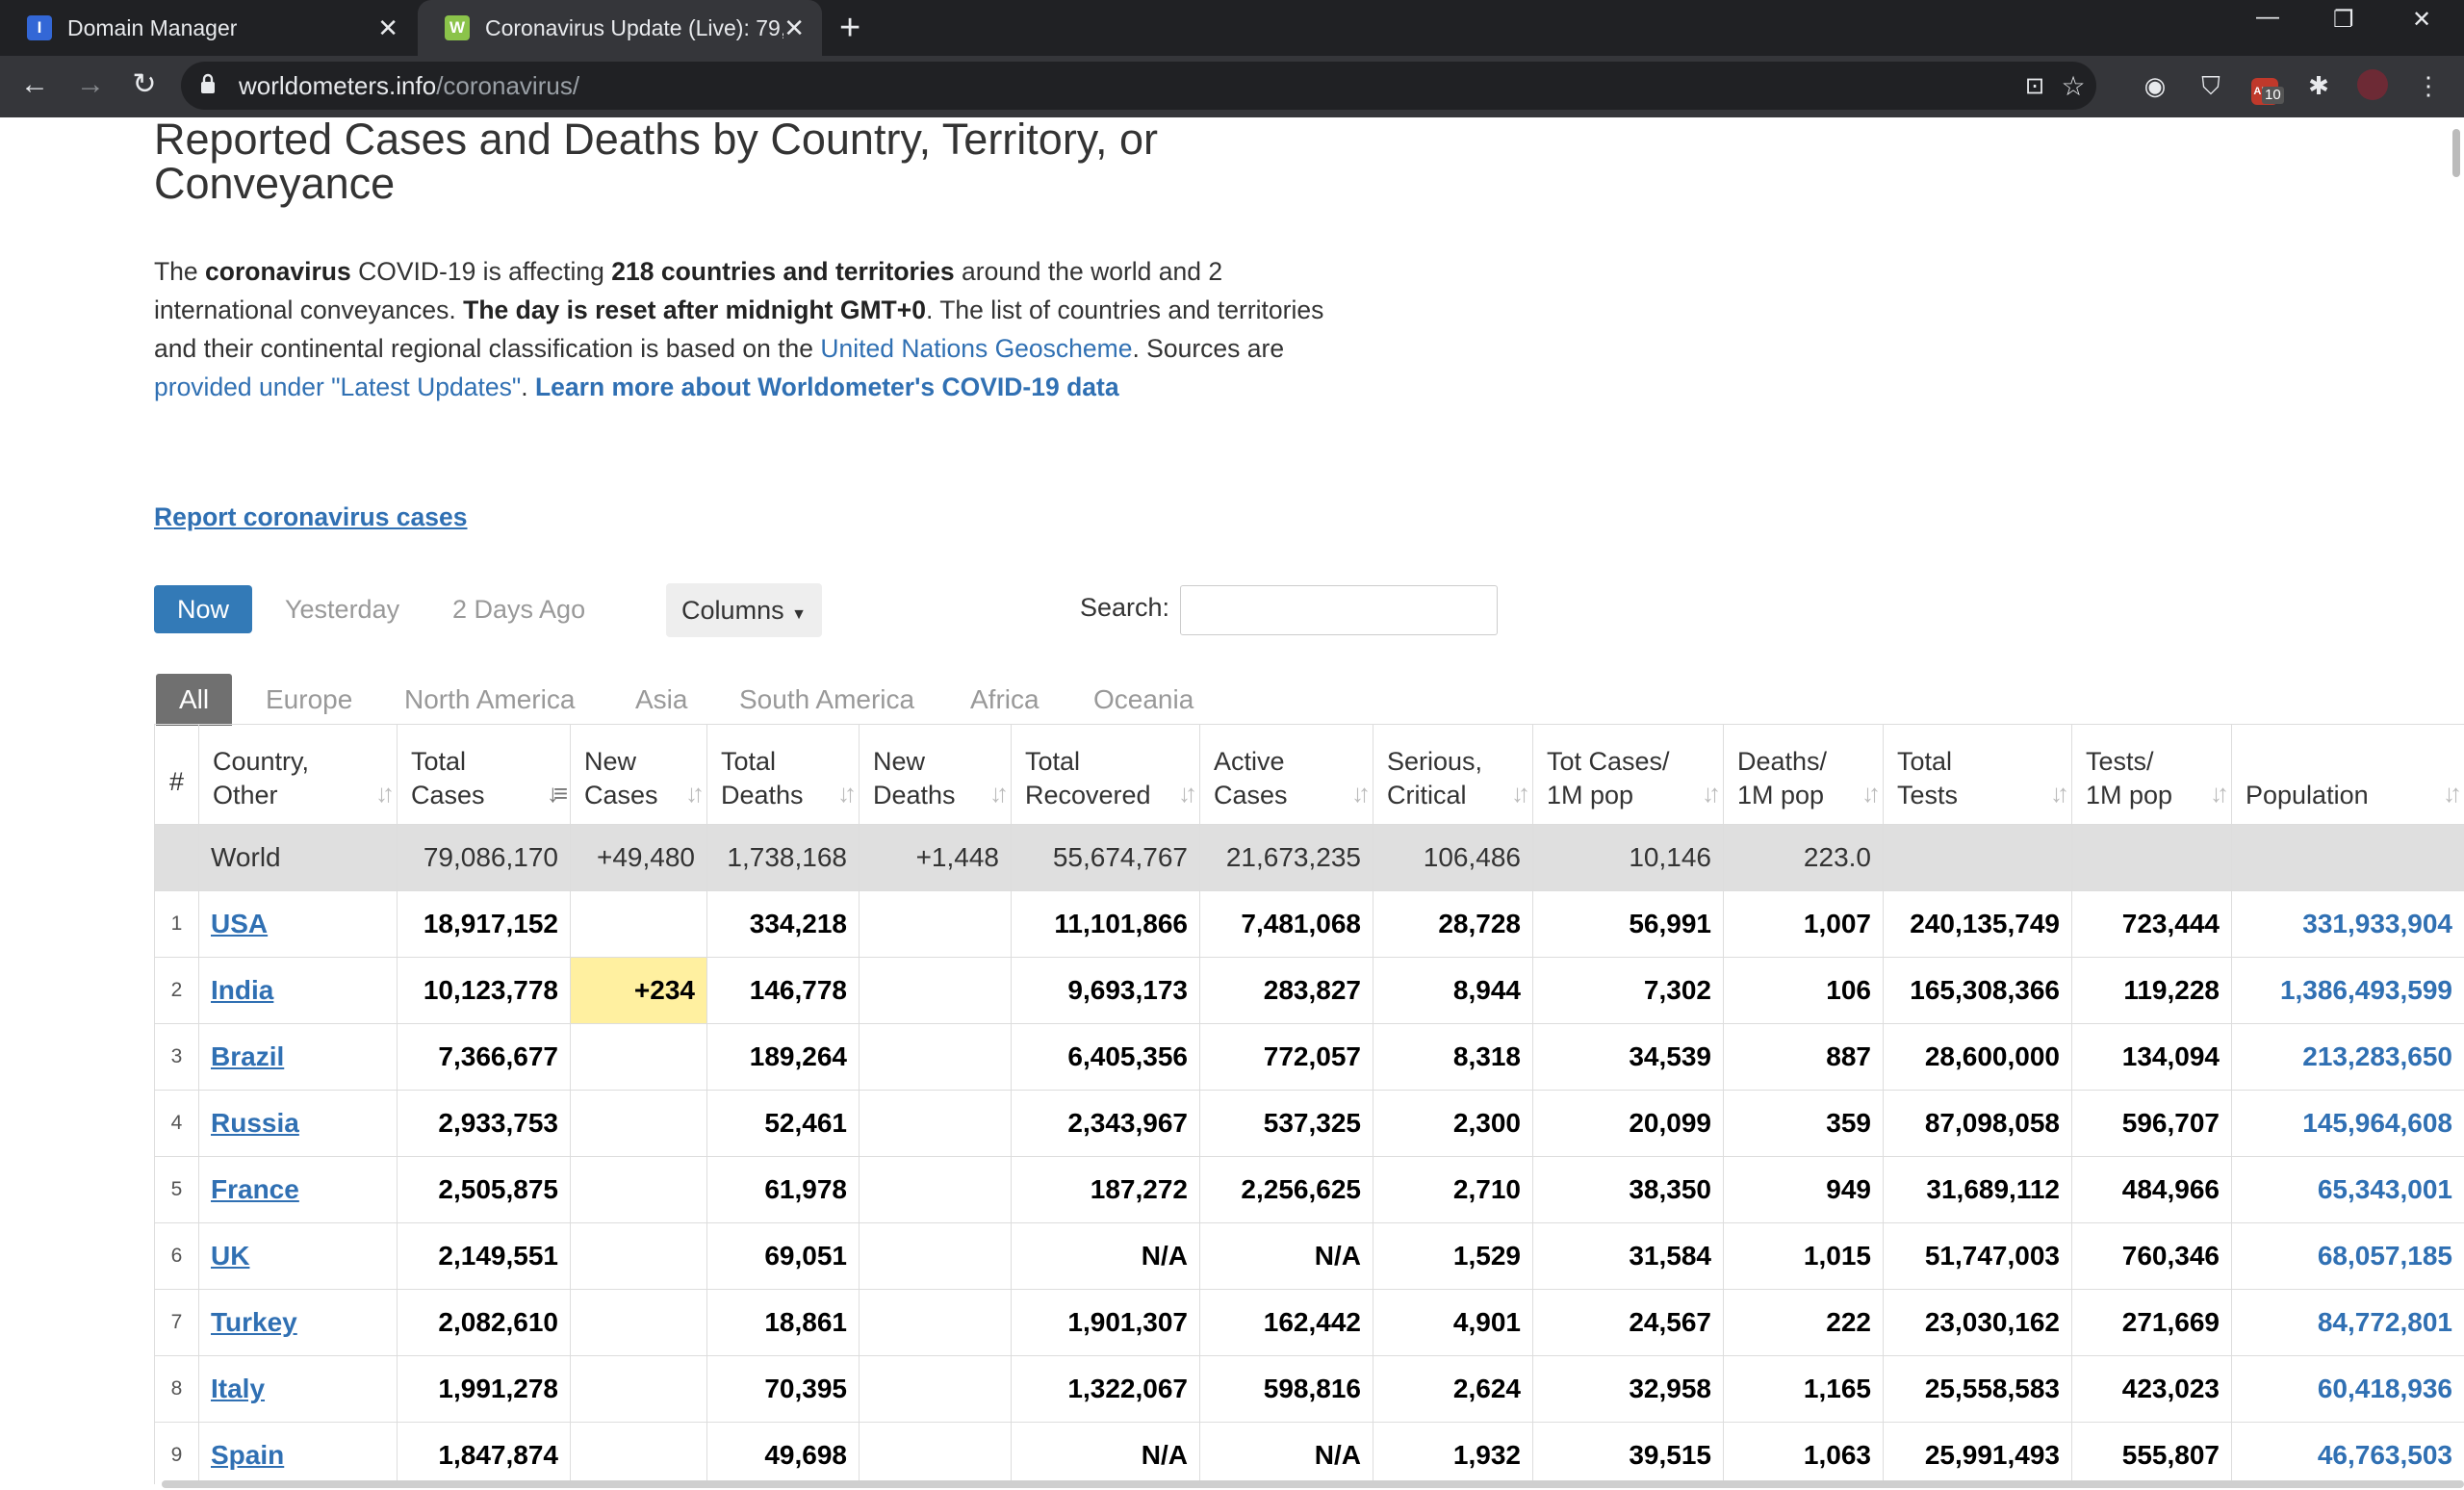 This screenshot has width=2464, height=1490. I want to click on reload-icon: ↻, so click(144, 84).